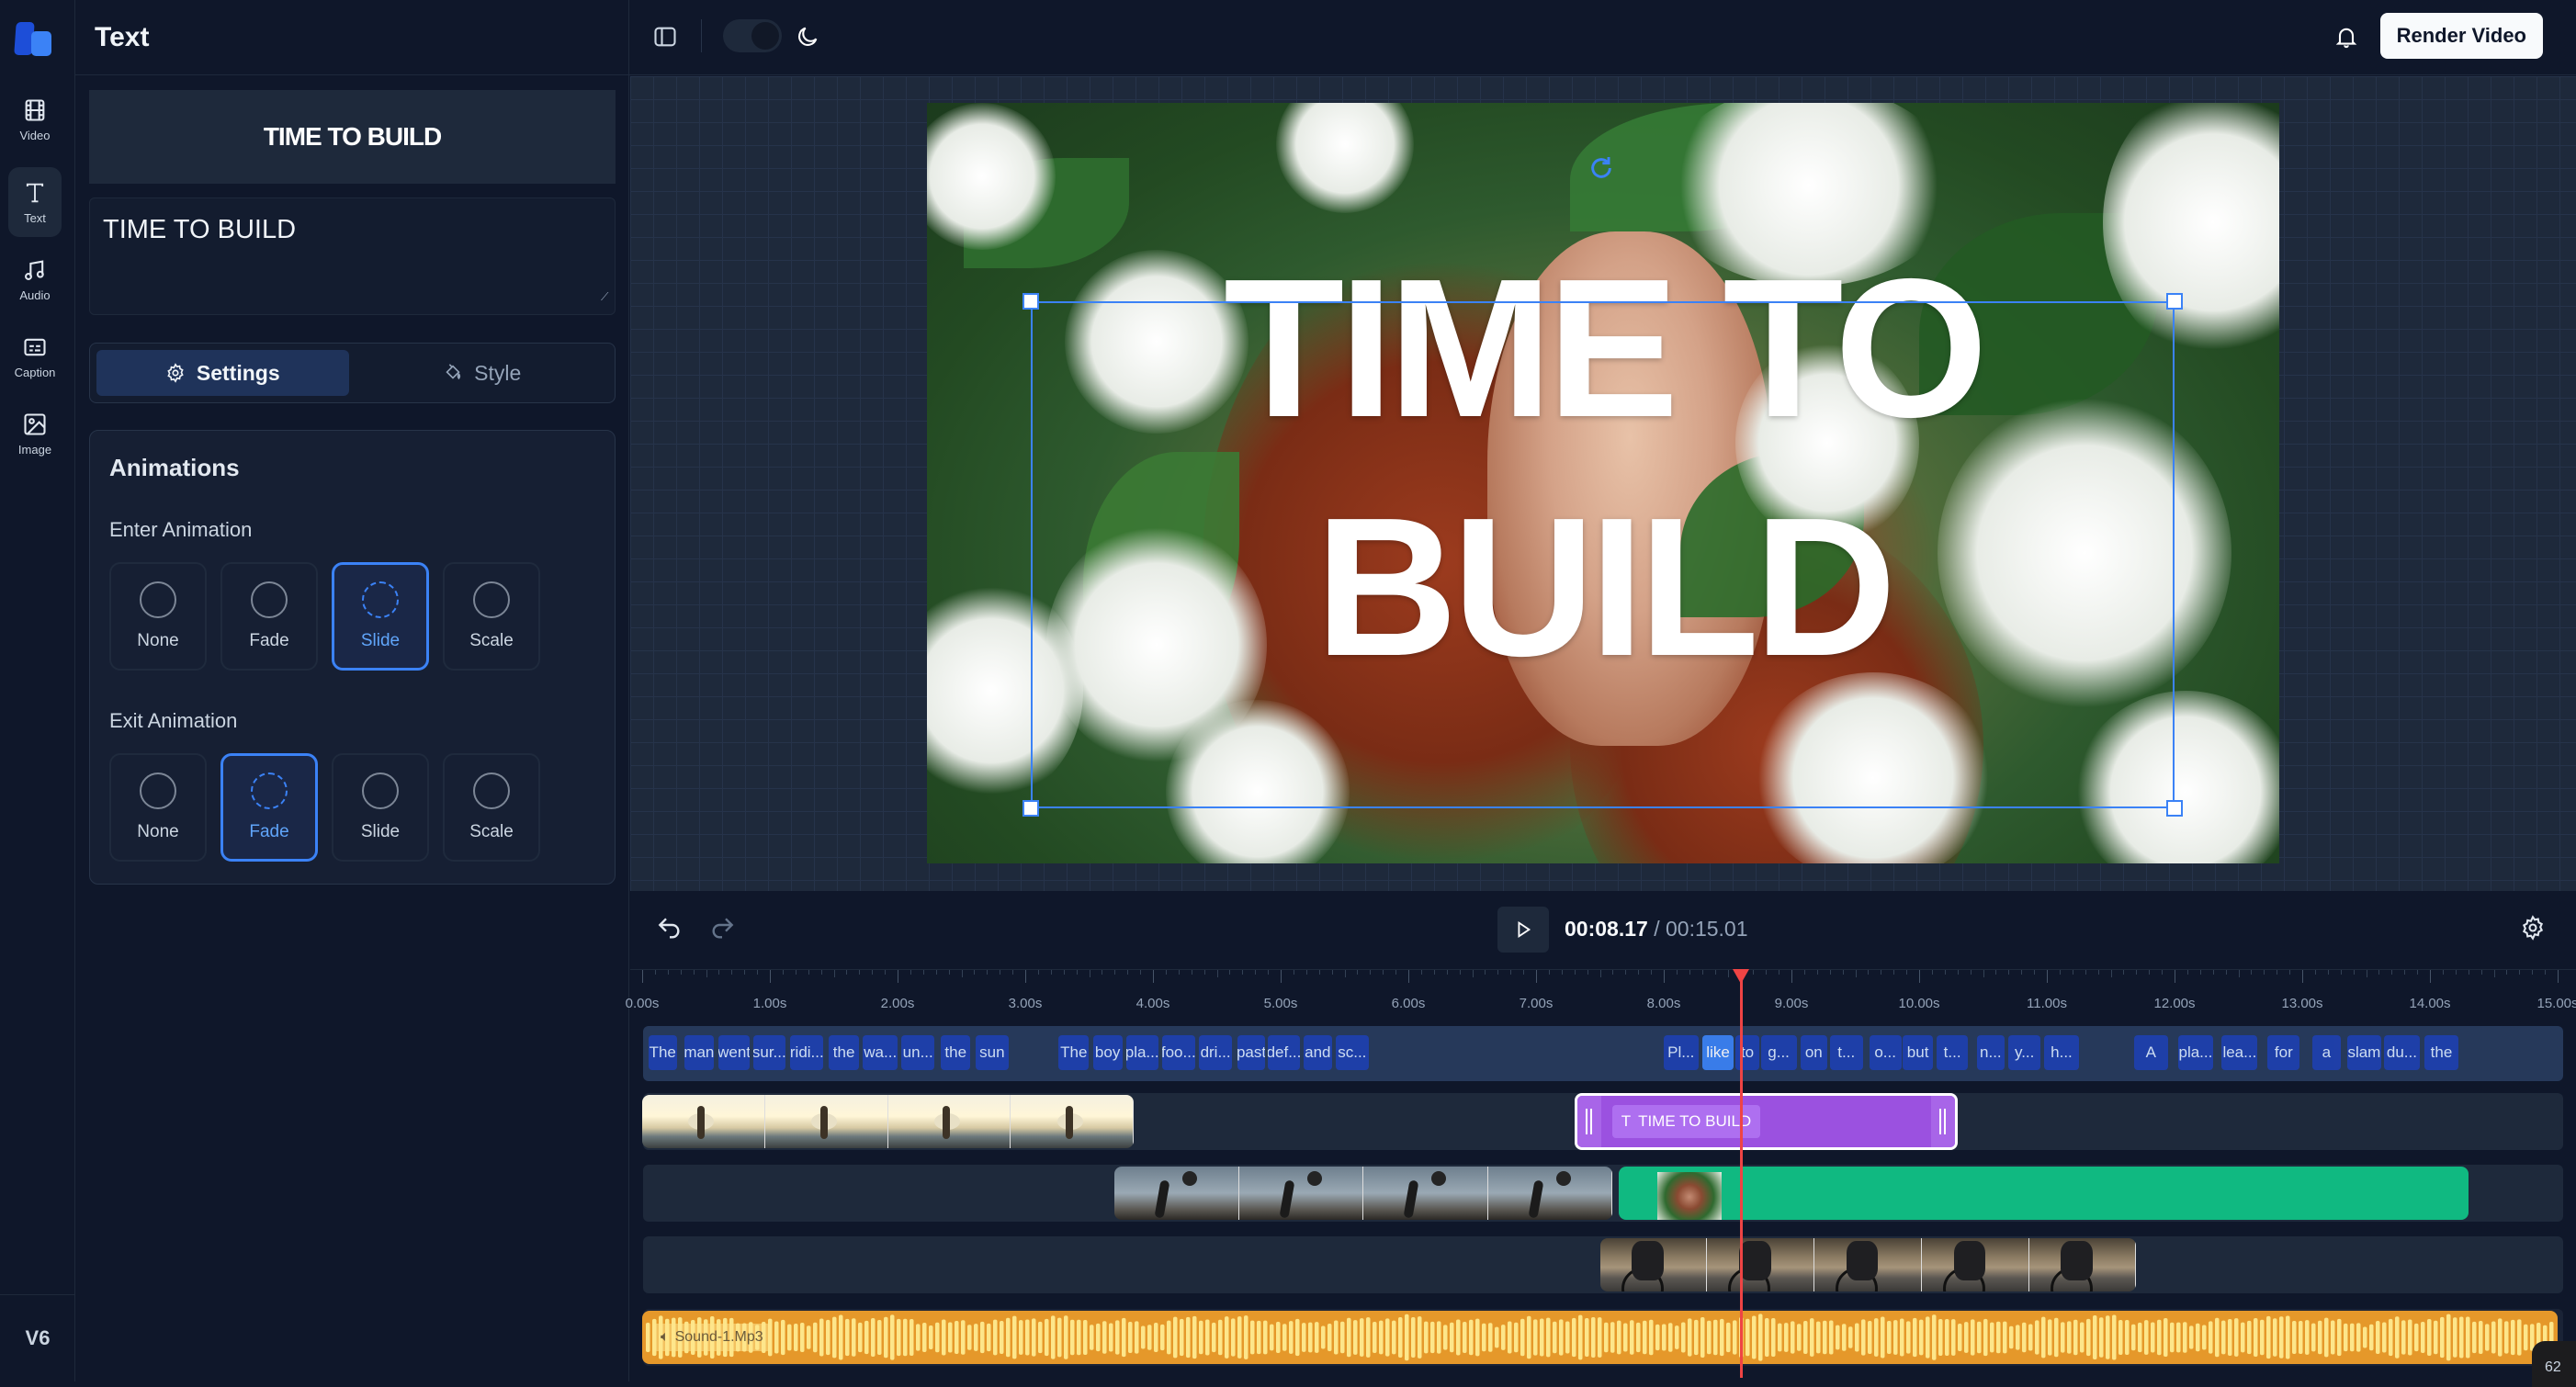 The height and width of the screenshot is (1387, 2576). Describe the element at coordinates (1942, 1121) in the screenshot. I see `trim-handle-right` at that location.